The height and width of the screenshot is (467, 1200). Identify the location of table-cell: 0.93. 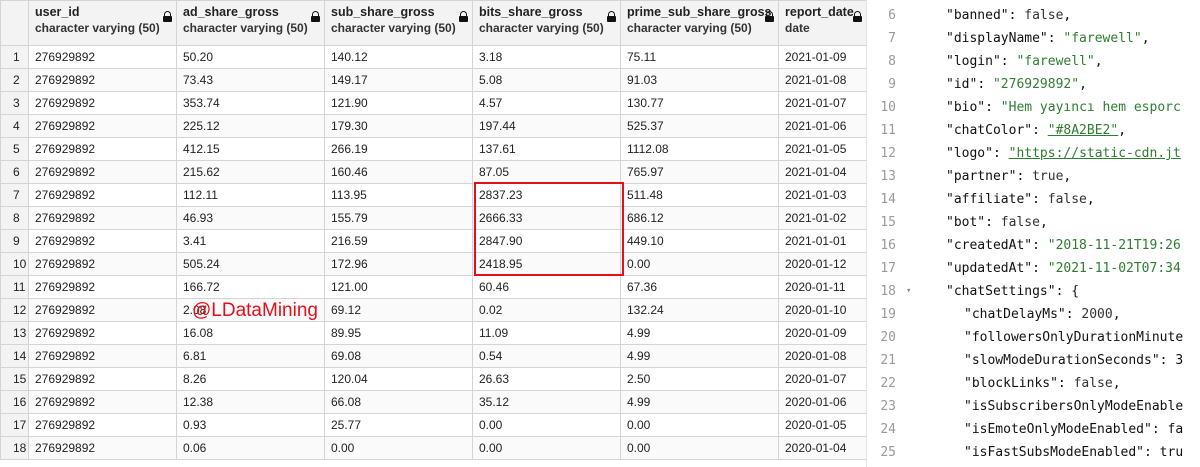
(250, 425).